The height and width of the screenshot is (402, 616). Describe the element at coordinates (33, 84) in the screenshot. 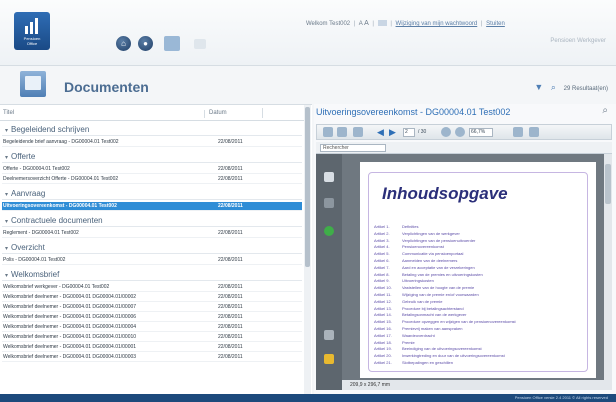

I see `documents-page-icon` at that location.